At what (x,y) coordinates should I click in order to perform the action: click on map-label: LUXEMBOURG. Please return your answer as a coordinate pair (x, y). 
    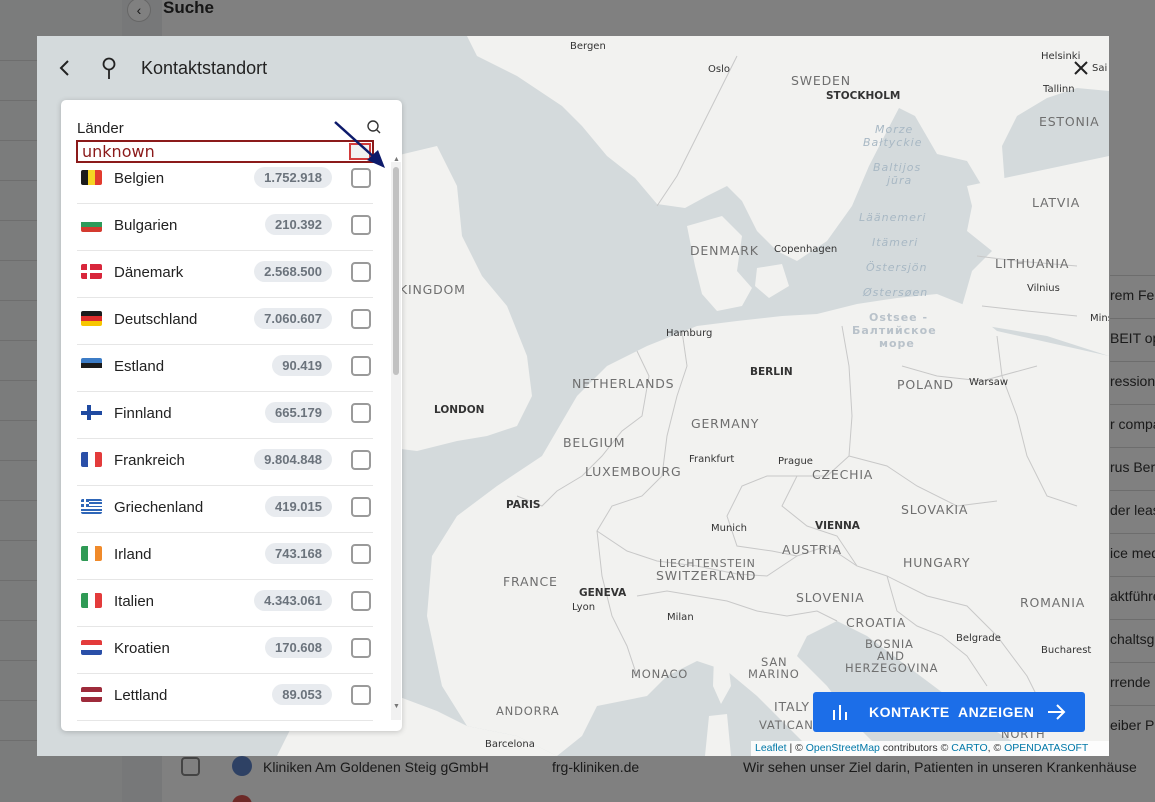
    Looking at the image, I should click on (633, 471).